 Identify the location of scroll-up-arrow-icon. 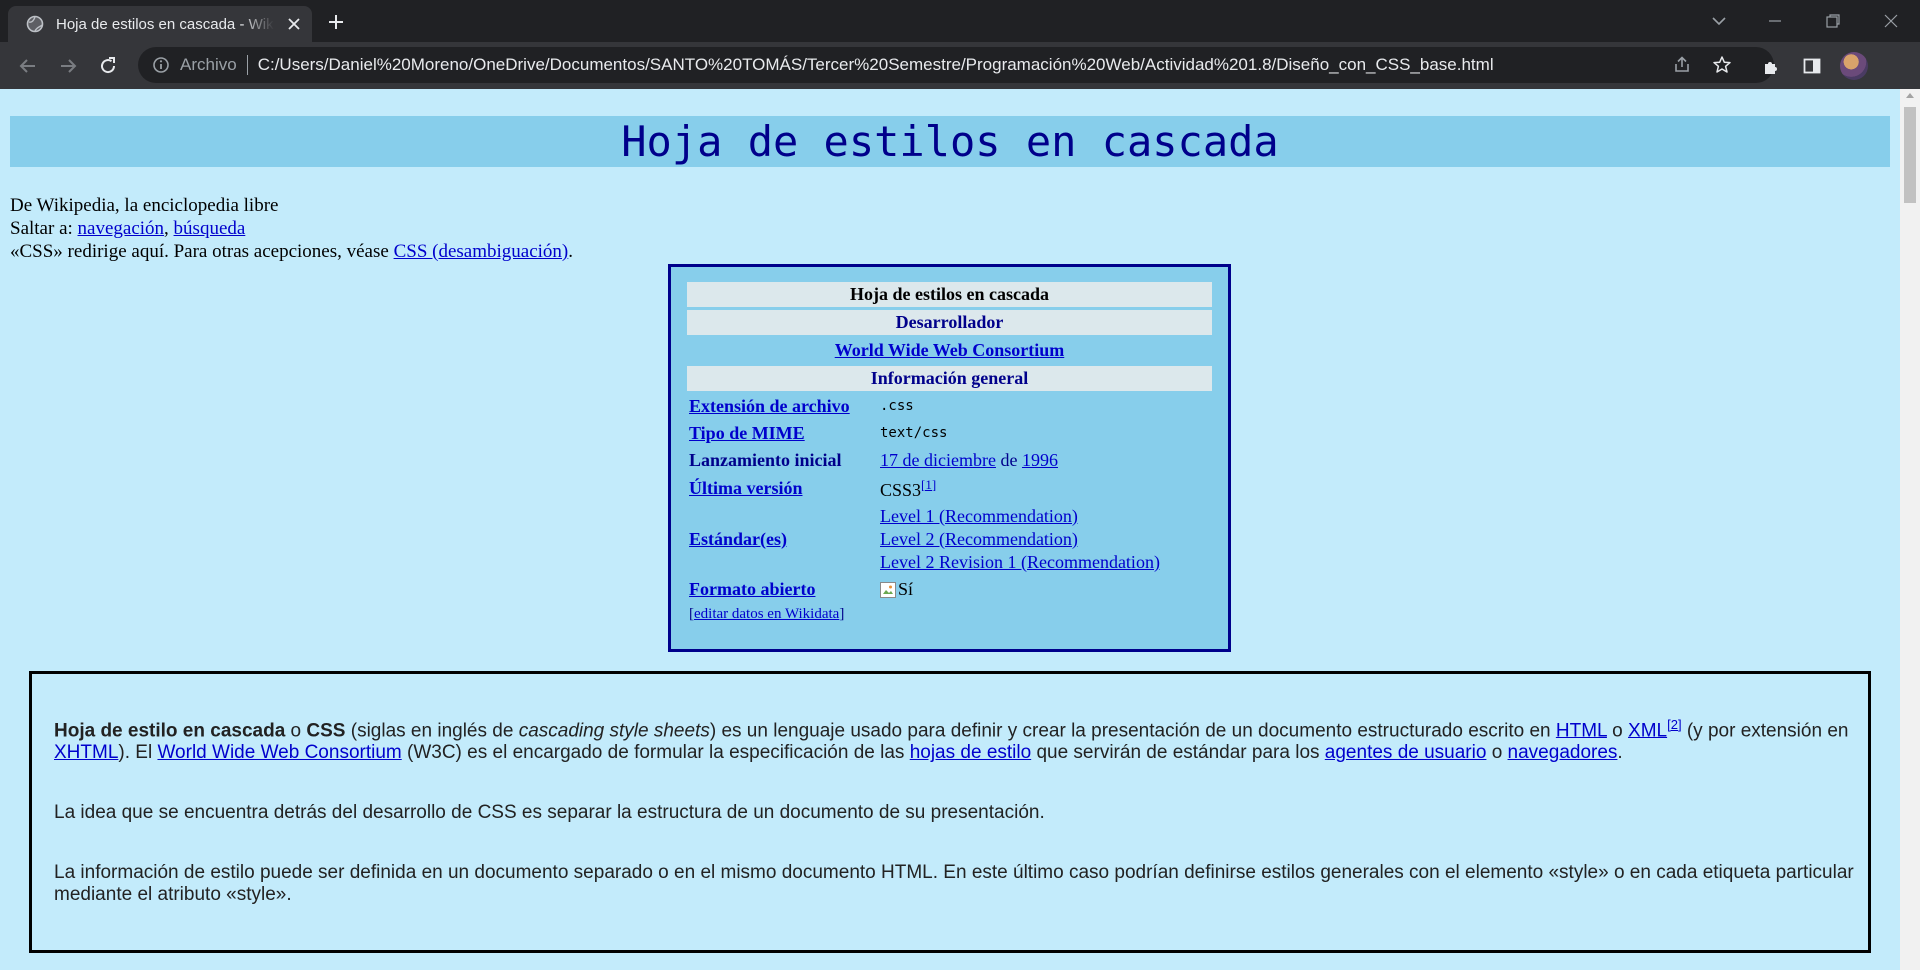
(1910, 95).